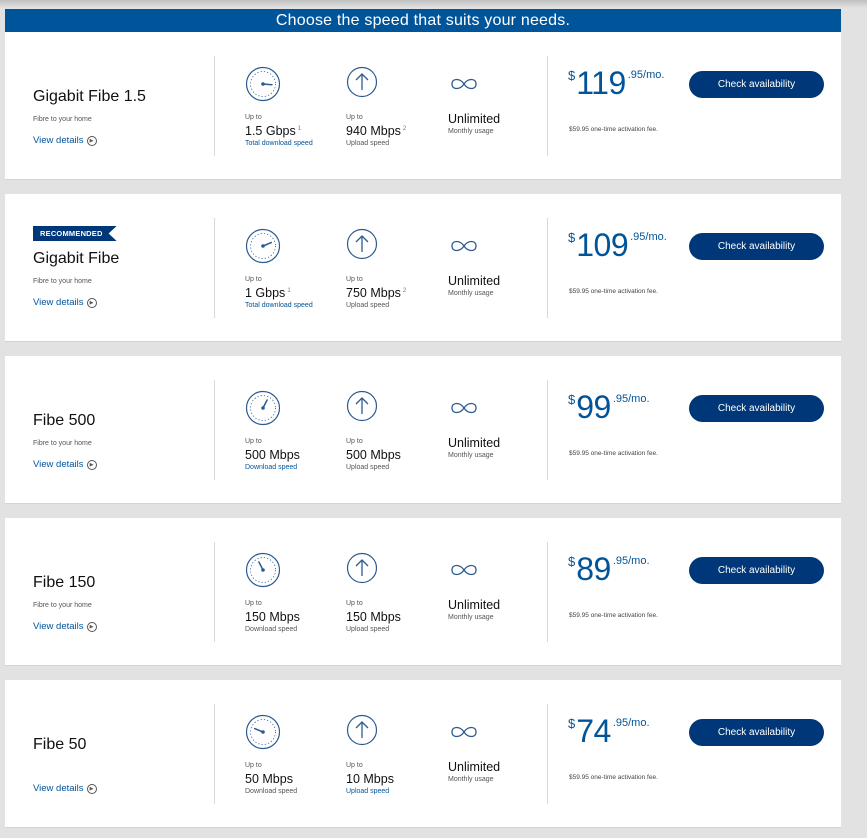 The width and height of the screenshot is (867, 838). Describe the element at coordinates (295, 106) in the screenshot. I see `download-feature: Up to 1.5 Gbps 1 Total download speed` at that location.